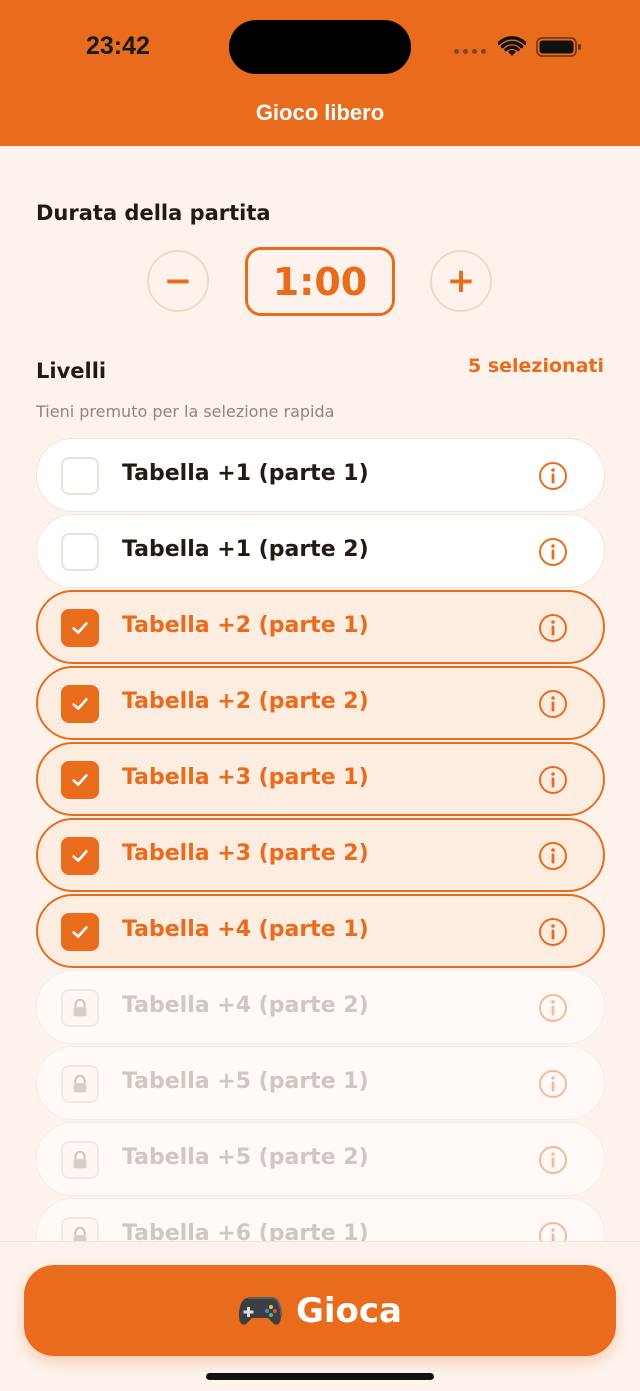 The width and height of the screenshot is (640, 1391). I want to click on level-label: Tabella +5 (parte 2), so click(245, 1157).